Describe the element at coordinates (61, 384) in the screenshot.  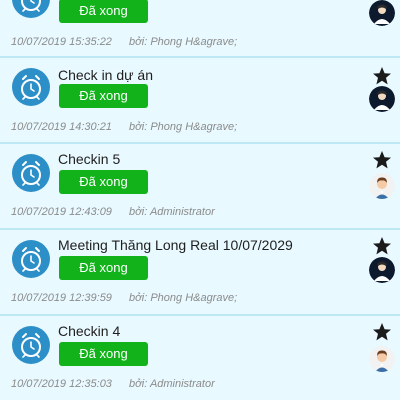
I see `task-timestamp: 10/07/2019 12:35:03` at that location.